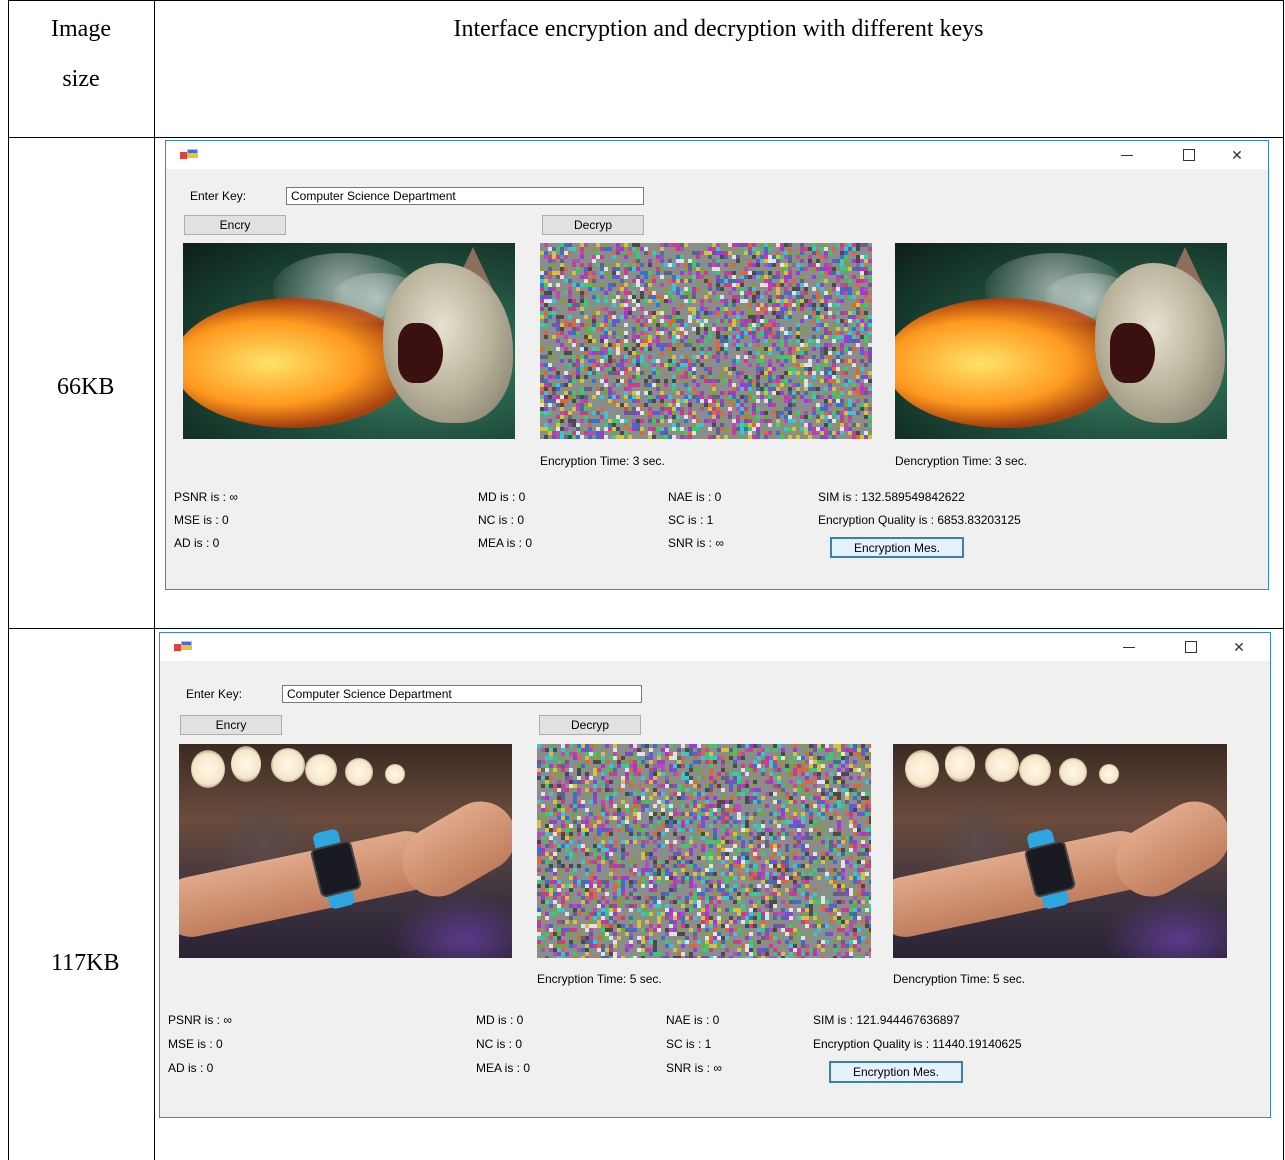 This screenshot has height=1160, width=1285. I want to click on table-border-right, so click(1283, 580).